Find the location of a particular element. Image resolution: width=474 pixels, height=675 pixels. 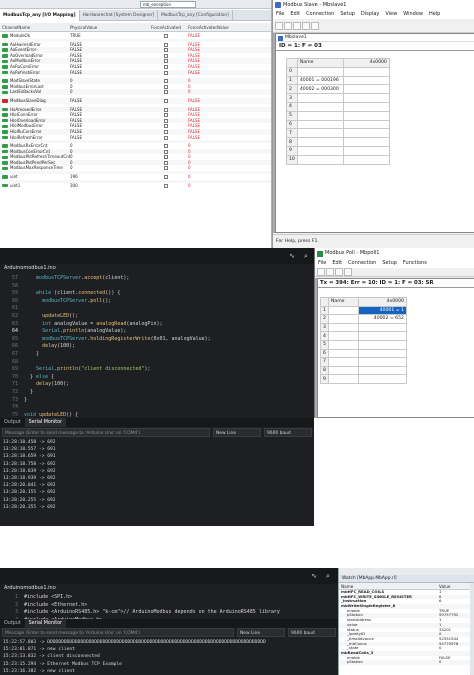

io-row: ModuleOk TRUE FALSE is located at coordinates (135, 36).